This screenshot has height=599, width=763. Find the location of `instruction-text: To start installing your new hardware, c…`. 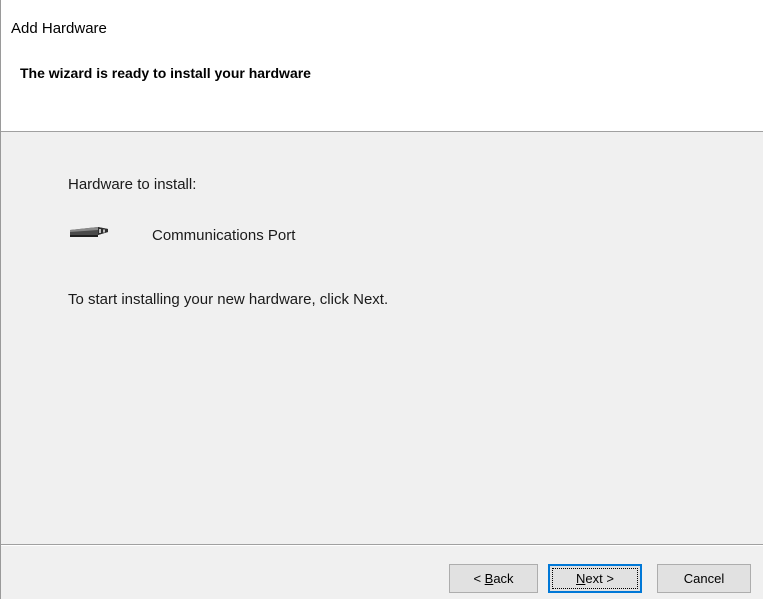

instruction-text: To start installing your new hardware, c… is located at coordinates (228, 299).